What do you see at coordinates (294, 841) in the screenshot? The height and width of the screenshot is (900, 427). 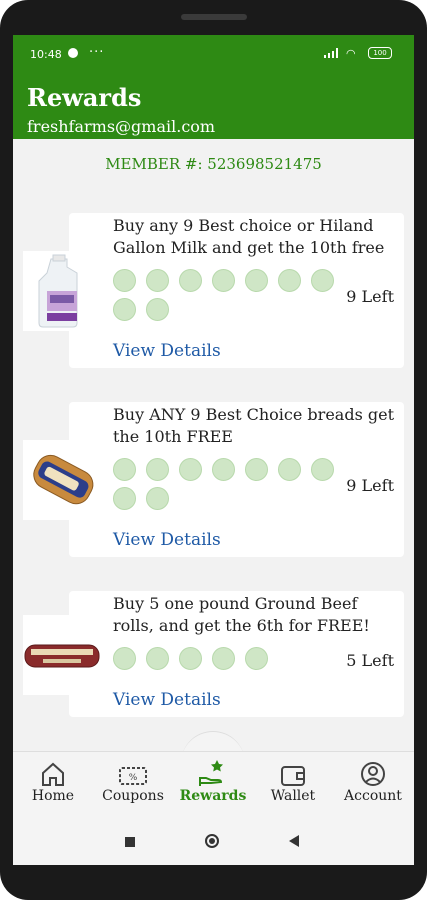 I see `back-button` at bounding box center [294, 841].